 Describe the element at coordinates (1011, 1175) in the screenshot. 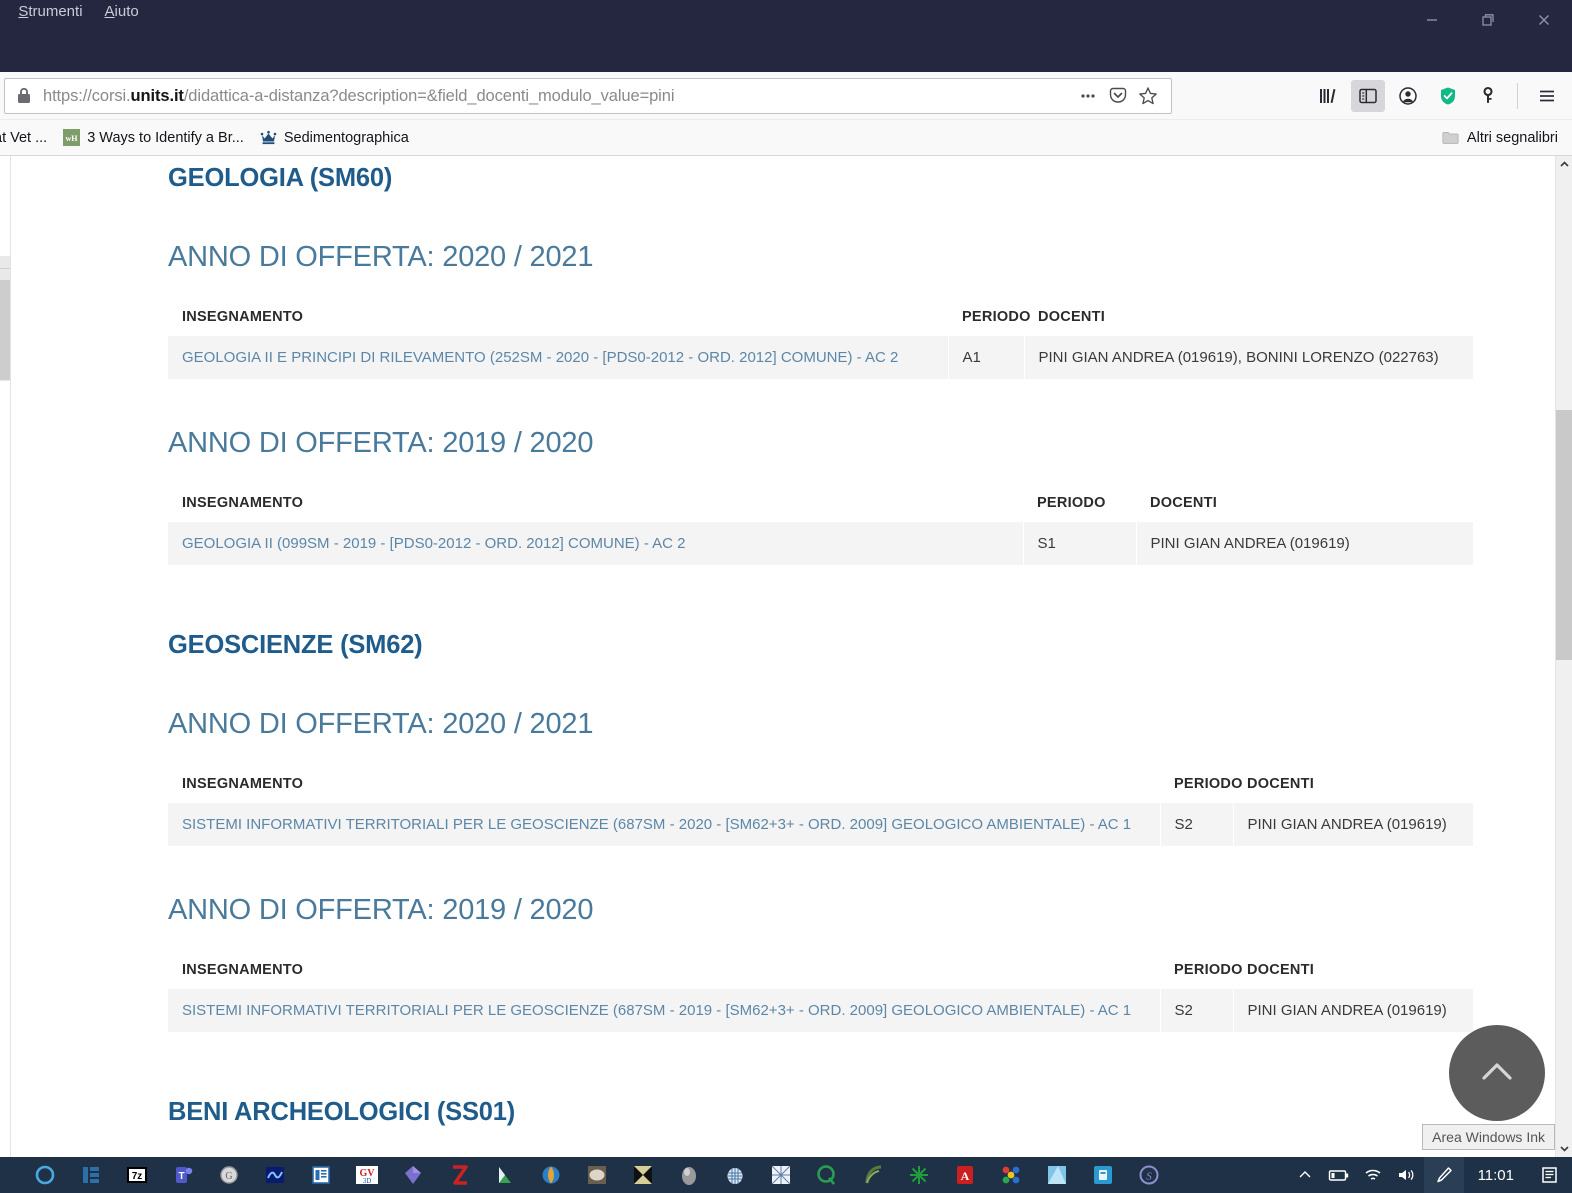

I see `flower-icon` at that location.